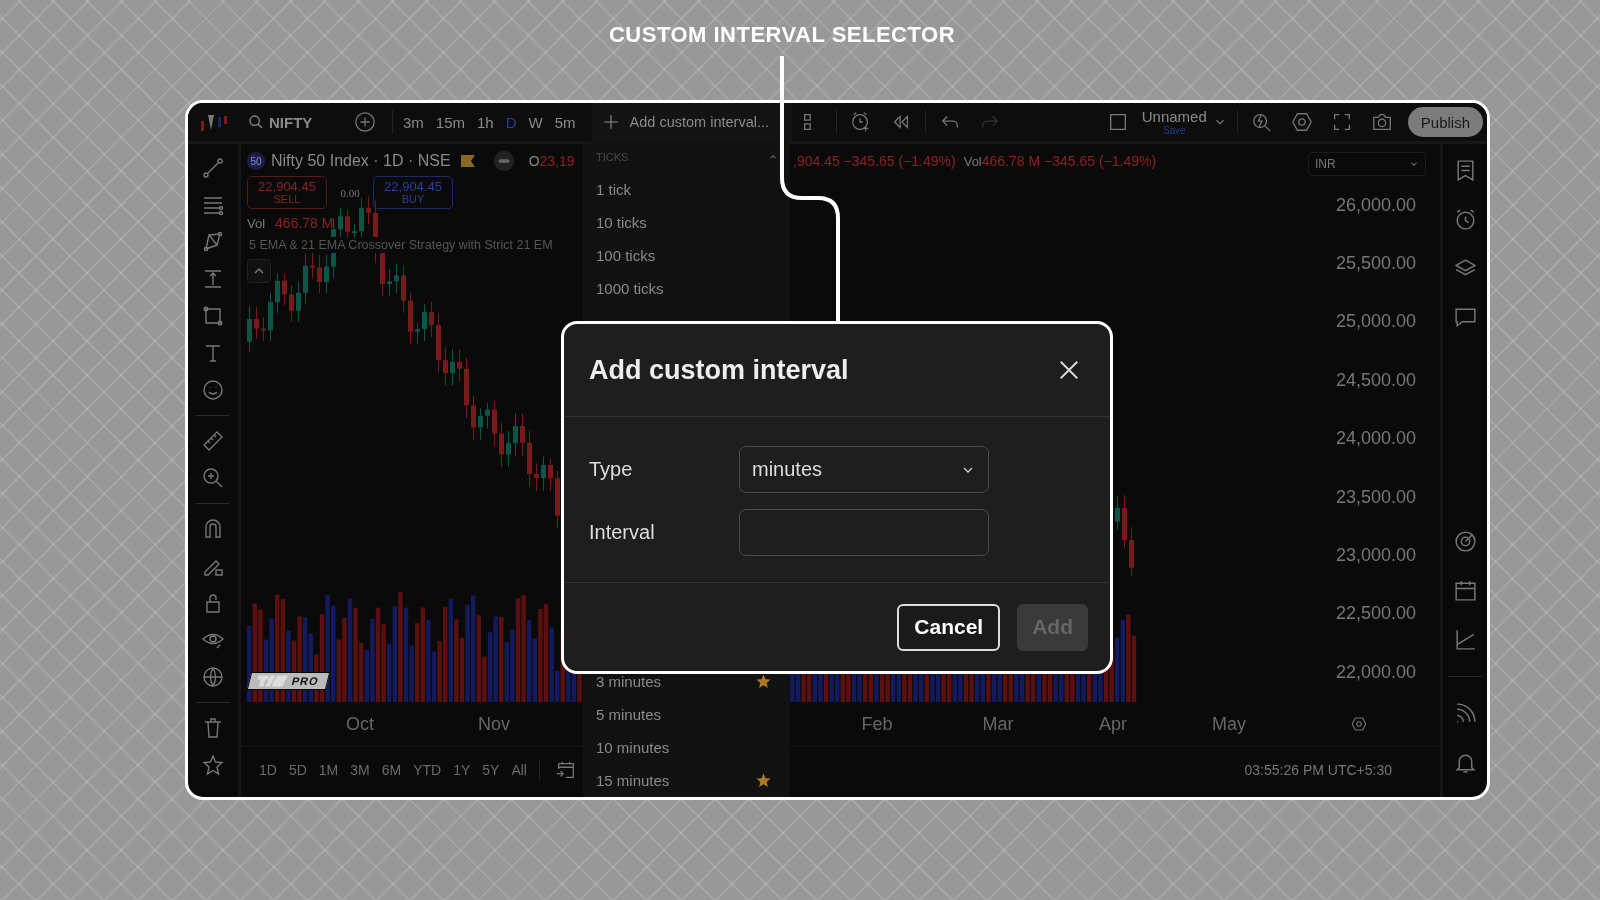 This screenshot has height=900, width=1600. What do you see at coordinates (1069, 161) in the screenshot?
I see `volume-change-values: 466.78 M −345.65 (−1.49%)` at bounding box center [1069, 161].